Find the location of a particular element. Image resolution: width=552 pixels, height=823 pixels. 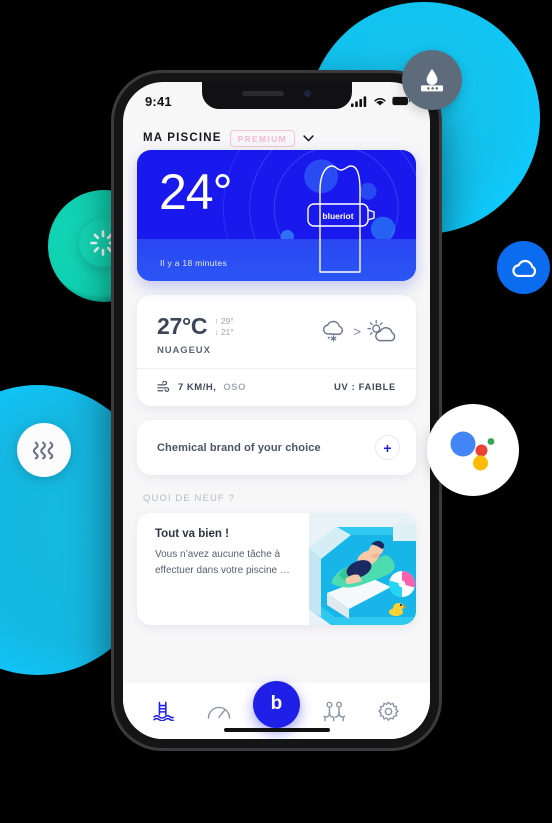

uv-index: UV : FAIBLE is located at coordinates (364, 387).